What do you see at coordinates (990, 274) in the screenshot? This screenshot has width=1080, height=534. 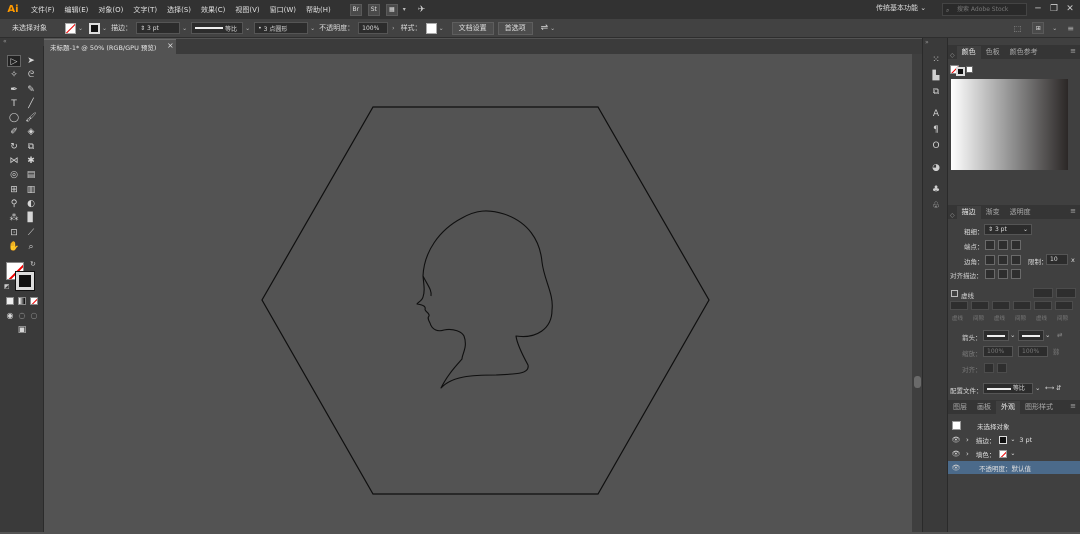 I see `align-center-button` at bounding box center [990, 274].